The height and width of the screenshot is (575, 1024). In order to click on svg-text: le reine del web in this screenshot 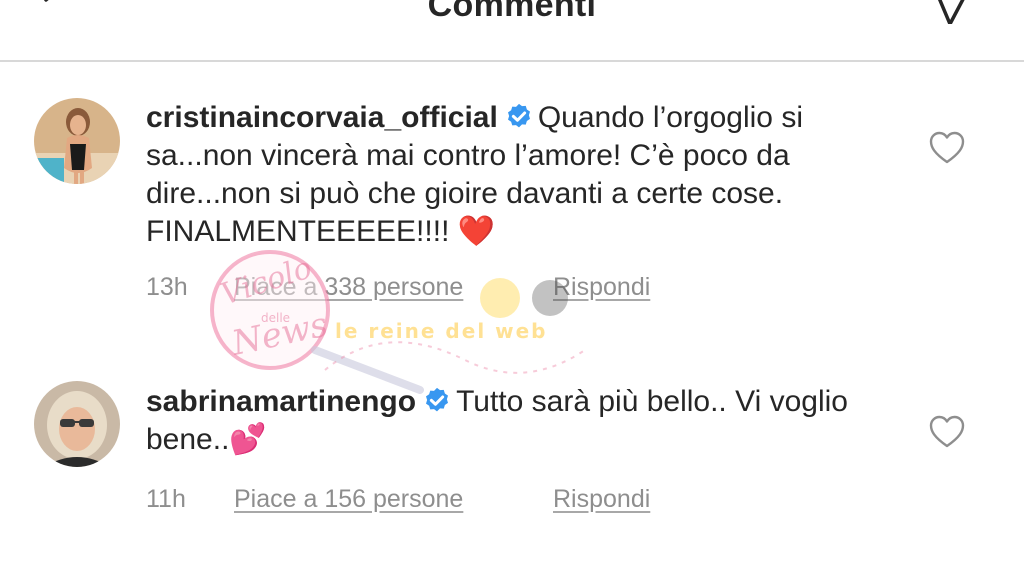, I will do `click(441, 331)`.